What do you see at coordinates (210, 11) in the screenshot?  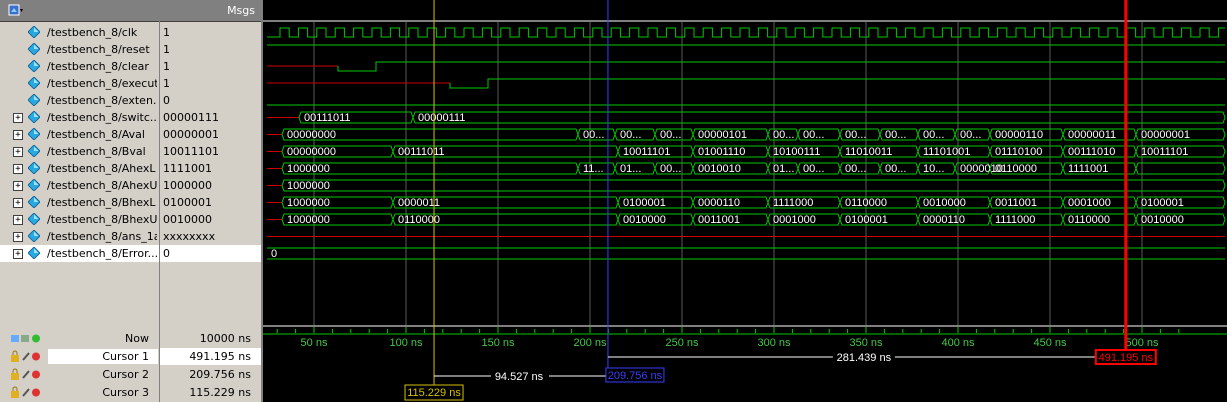 I see `values-header: Msgs` at bounding box center [210, 11].